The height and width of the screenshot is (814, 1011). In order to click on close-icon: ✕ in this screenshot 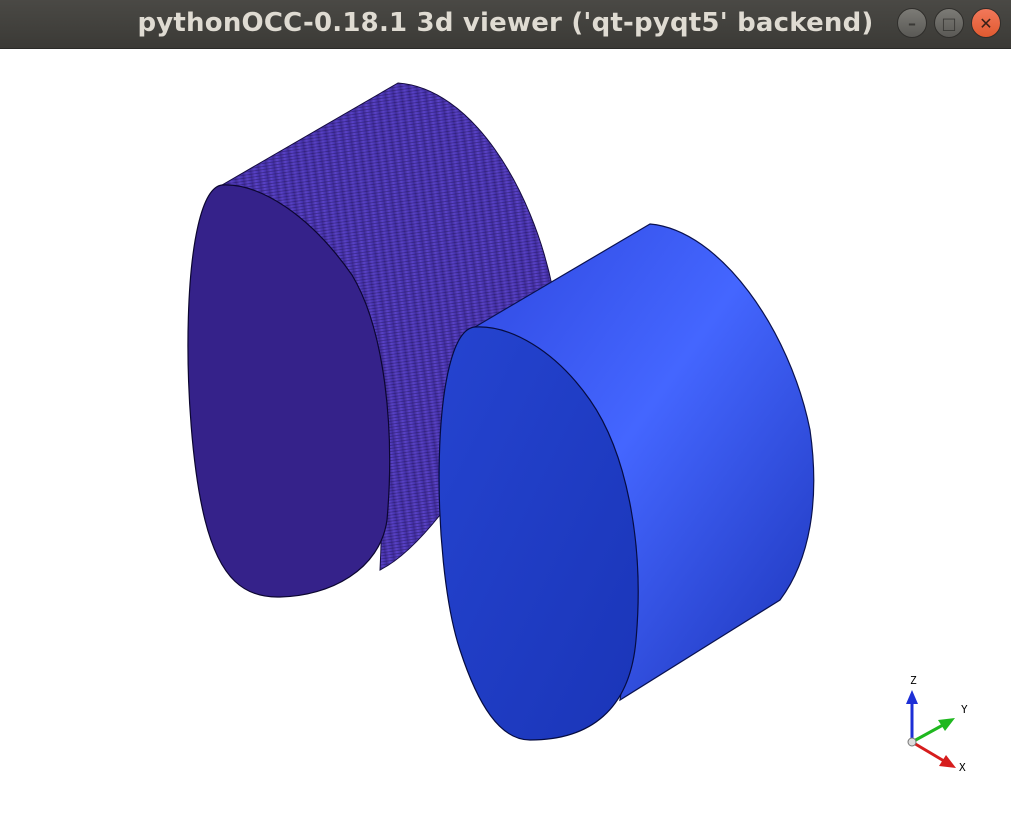, I will do `click(986, 23)`.